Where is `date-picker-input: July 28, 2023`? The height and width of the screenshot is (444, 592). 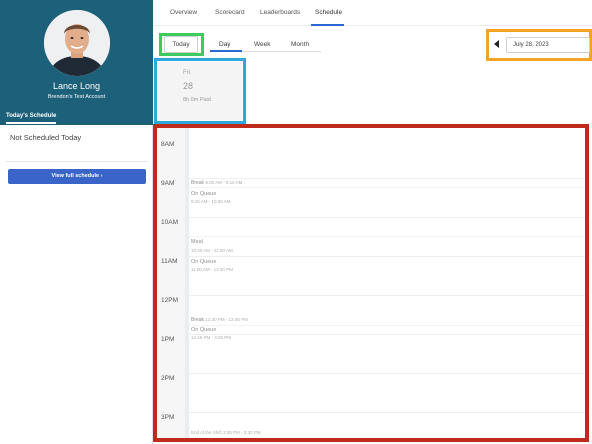 date-picker-input: July 28, 2023 is located at coordinates (548, 45).